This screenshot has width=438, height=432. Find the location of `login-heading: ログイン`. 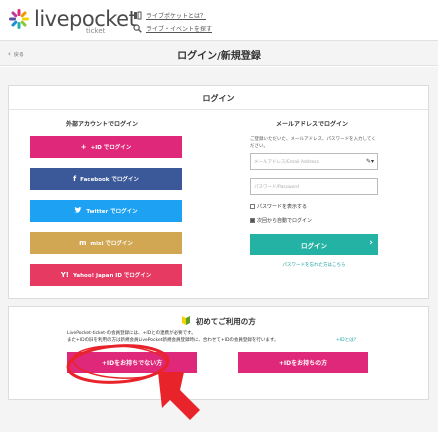

login-heading: ログイン is located at coordinates (218, 98).